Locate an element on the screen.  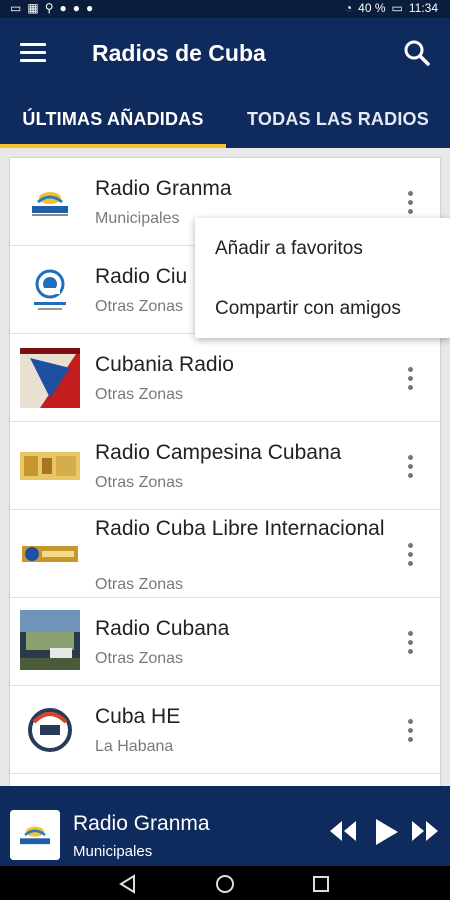
station-title: Radio Campesina Cubana is located at coordinates (218, 452).